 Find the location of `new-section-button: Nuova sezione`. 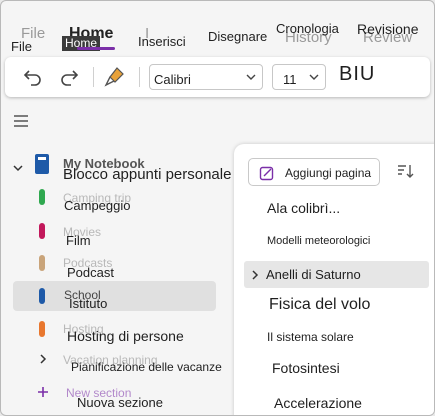

new-section-button: Nuova sezione is located at coordinates (120, 402).